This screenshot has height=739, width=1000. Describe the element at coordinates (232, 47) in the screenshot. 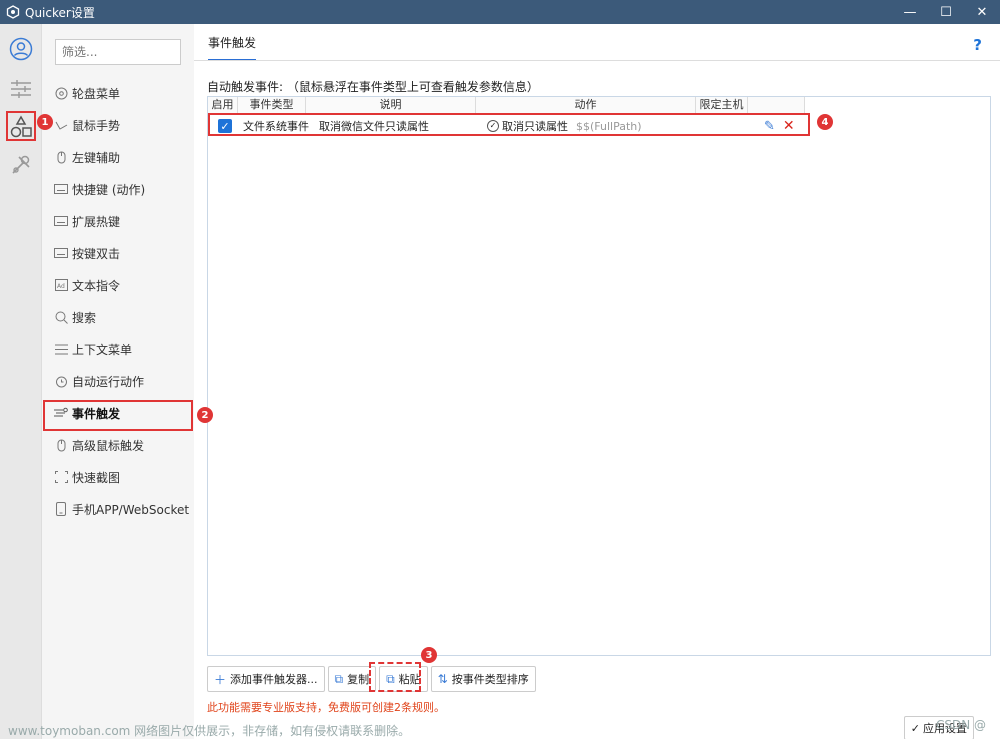

I see `tab-event-trigger: 事件触发` at that location.